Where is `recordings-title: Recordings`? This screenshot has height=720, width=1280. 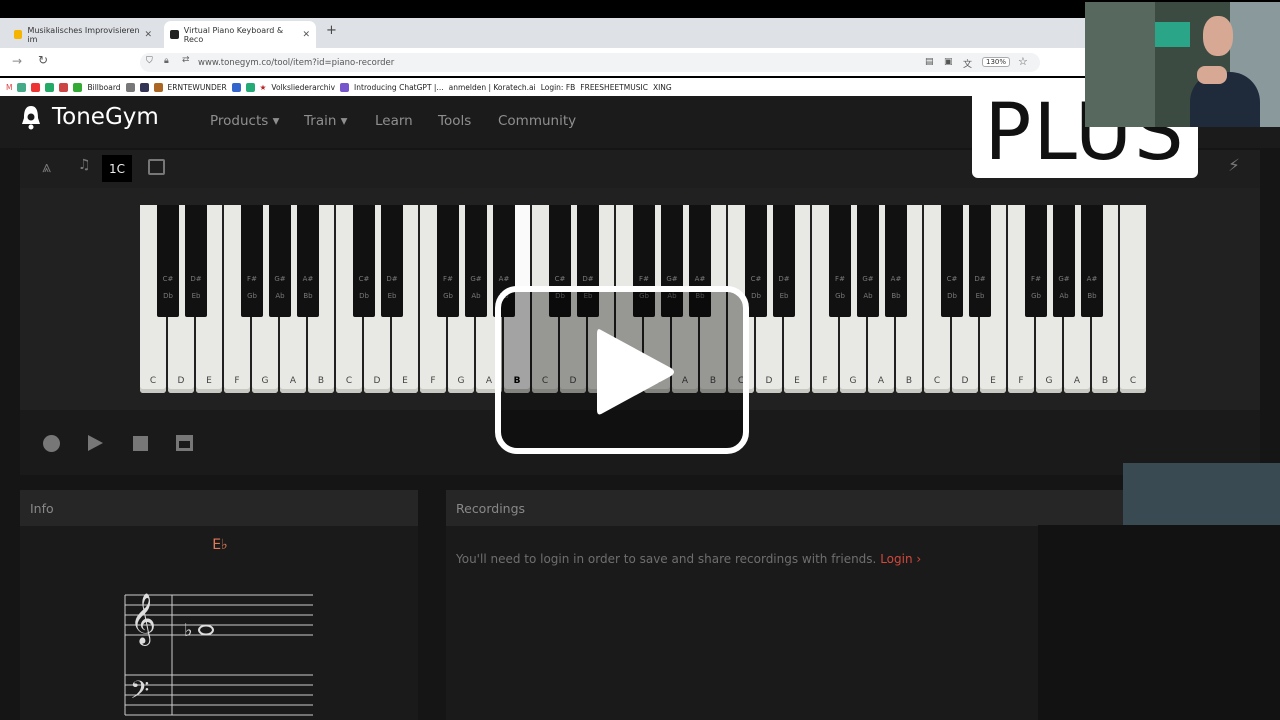 recordings-title: Recordings is located at coordinates (786, 508).